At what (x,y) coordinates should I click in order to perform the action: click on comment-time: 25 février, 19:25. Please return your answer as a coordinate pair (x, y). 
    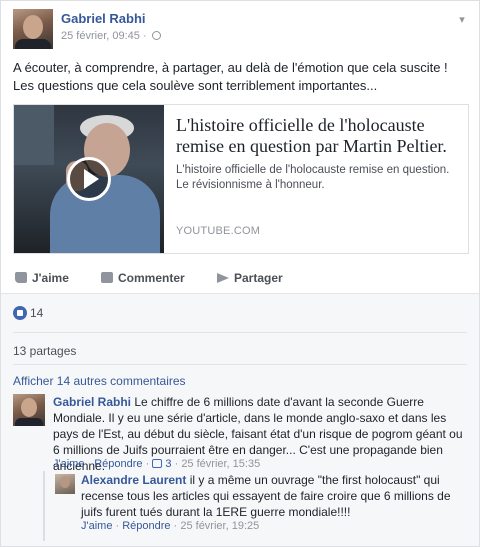
    Looking at the image, I should click on (219, 526).